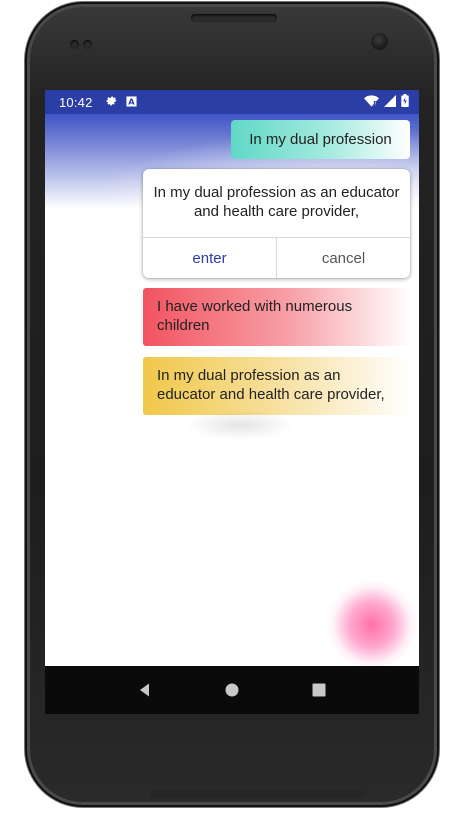 The image size is (465, 815). What do you see at coordinates (371, 102) in the screenshot?
I see `wifi-icon: !` at bounding box center [371, 102].